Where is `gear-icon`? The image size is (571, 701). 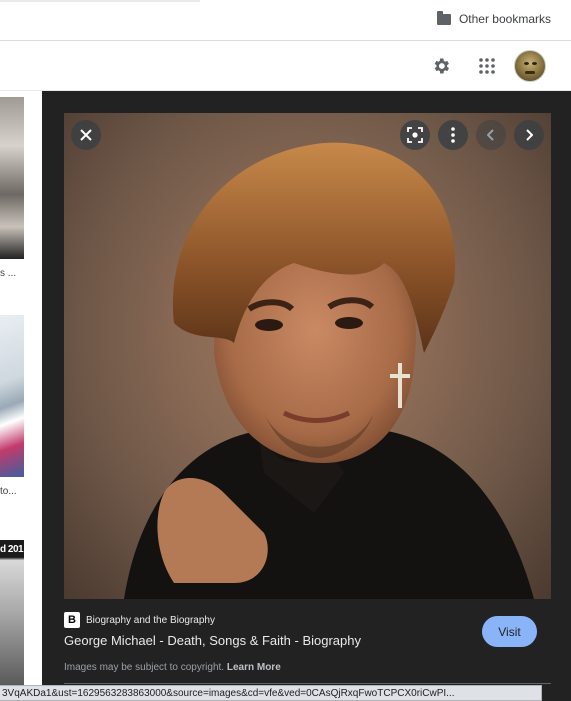 gear-icon is located at coordinates (441, 66).